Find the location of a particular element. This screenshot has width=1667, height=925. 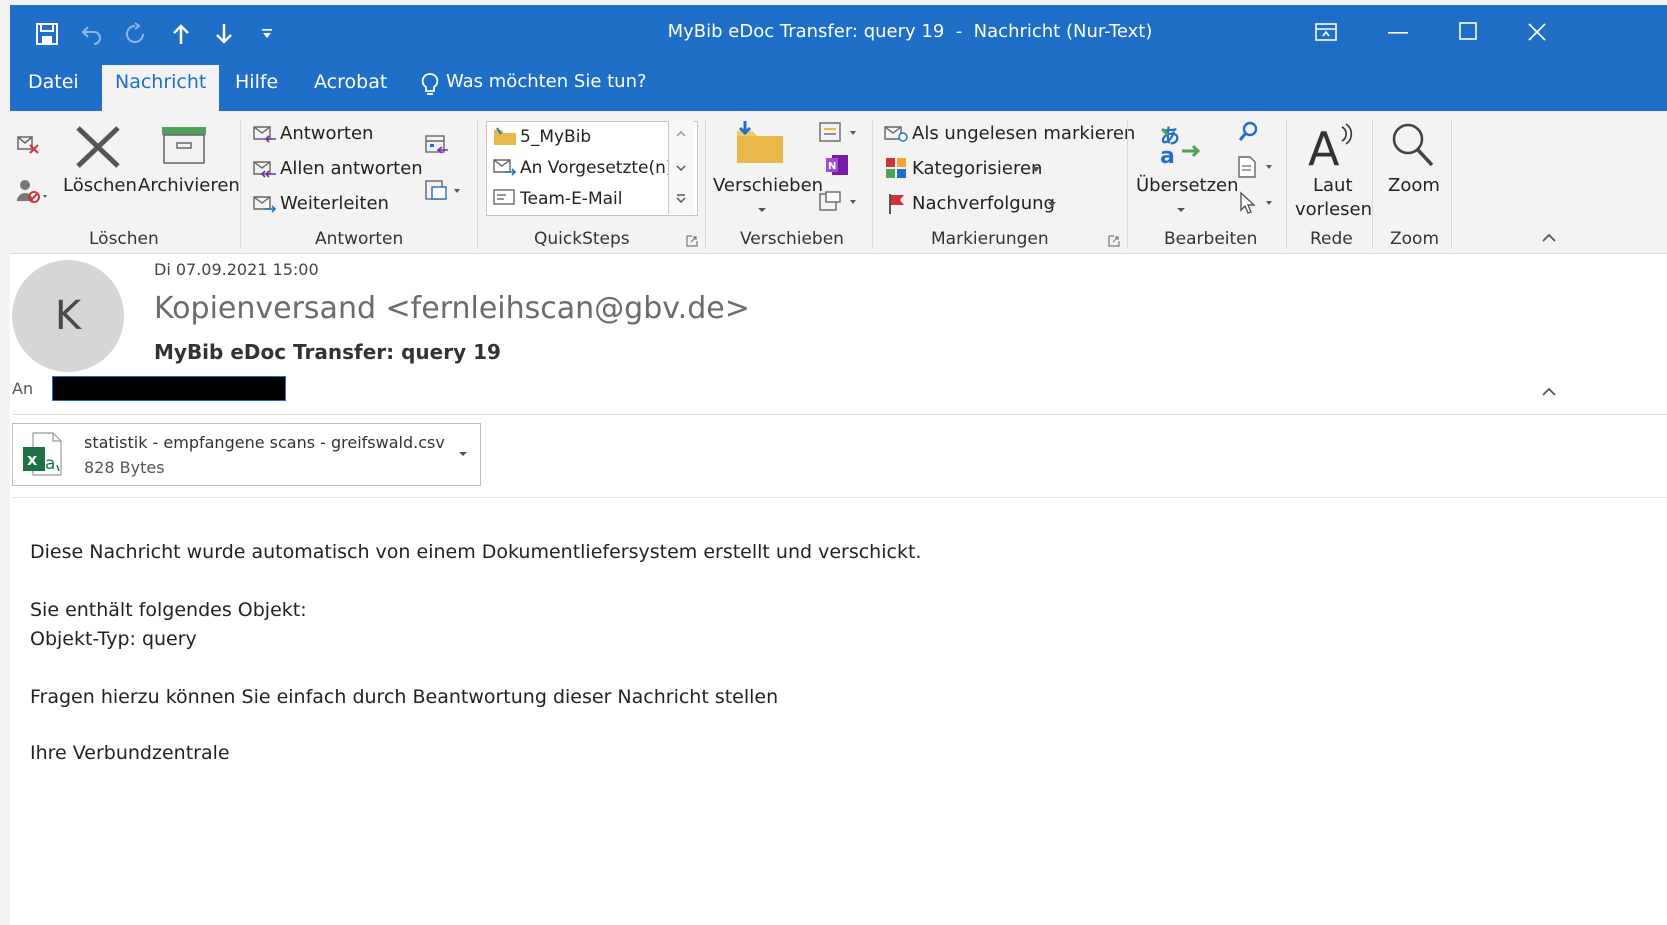

attachment-size: 828 Bytes is located at coordinates (124, 467).